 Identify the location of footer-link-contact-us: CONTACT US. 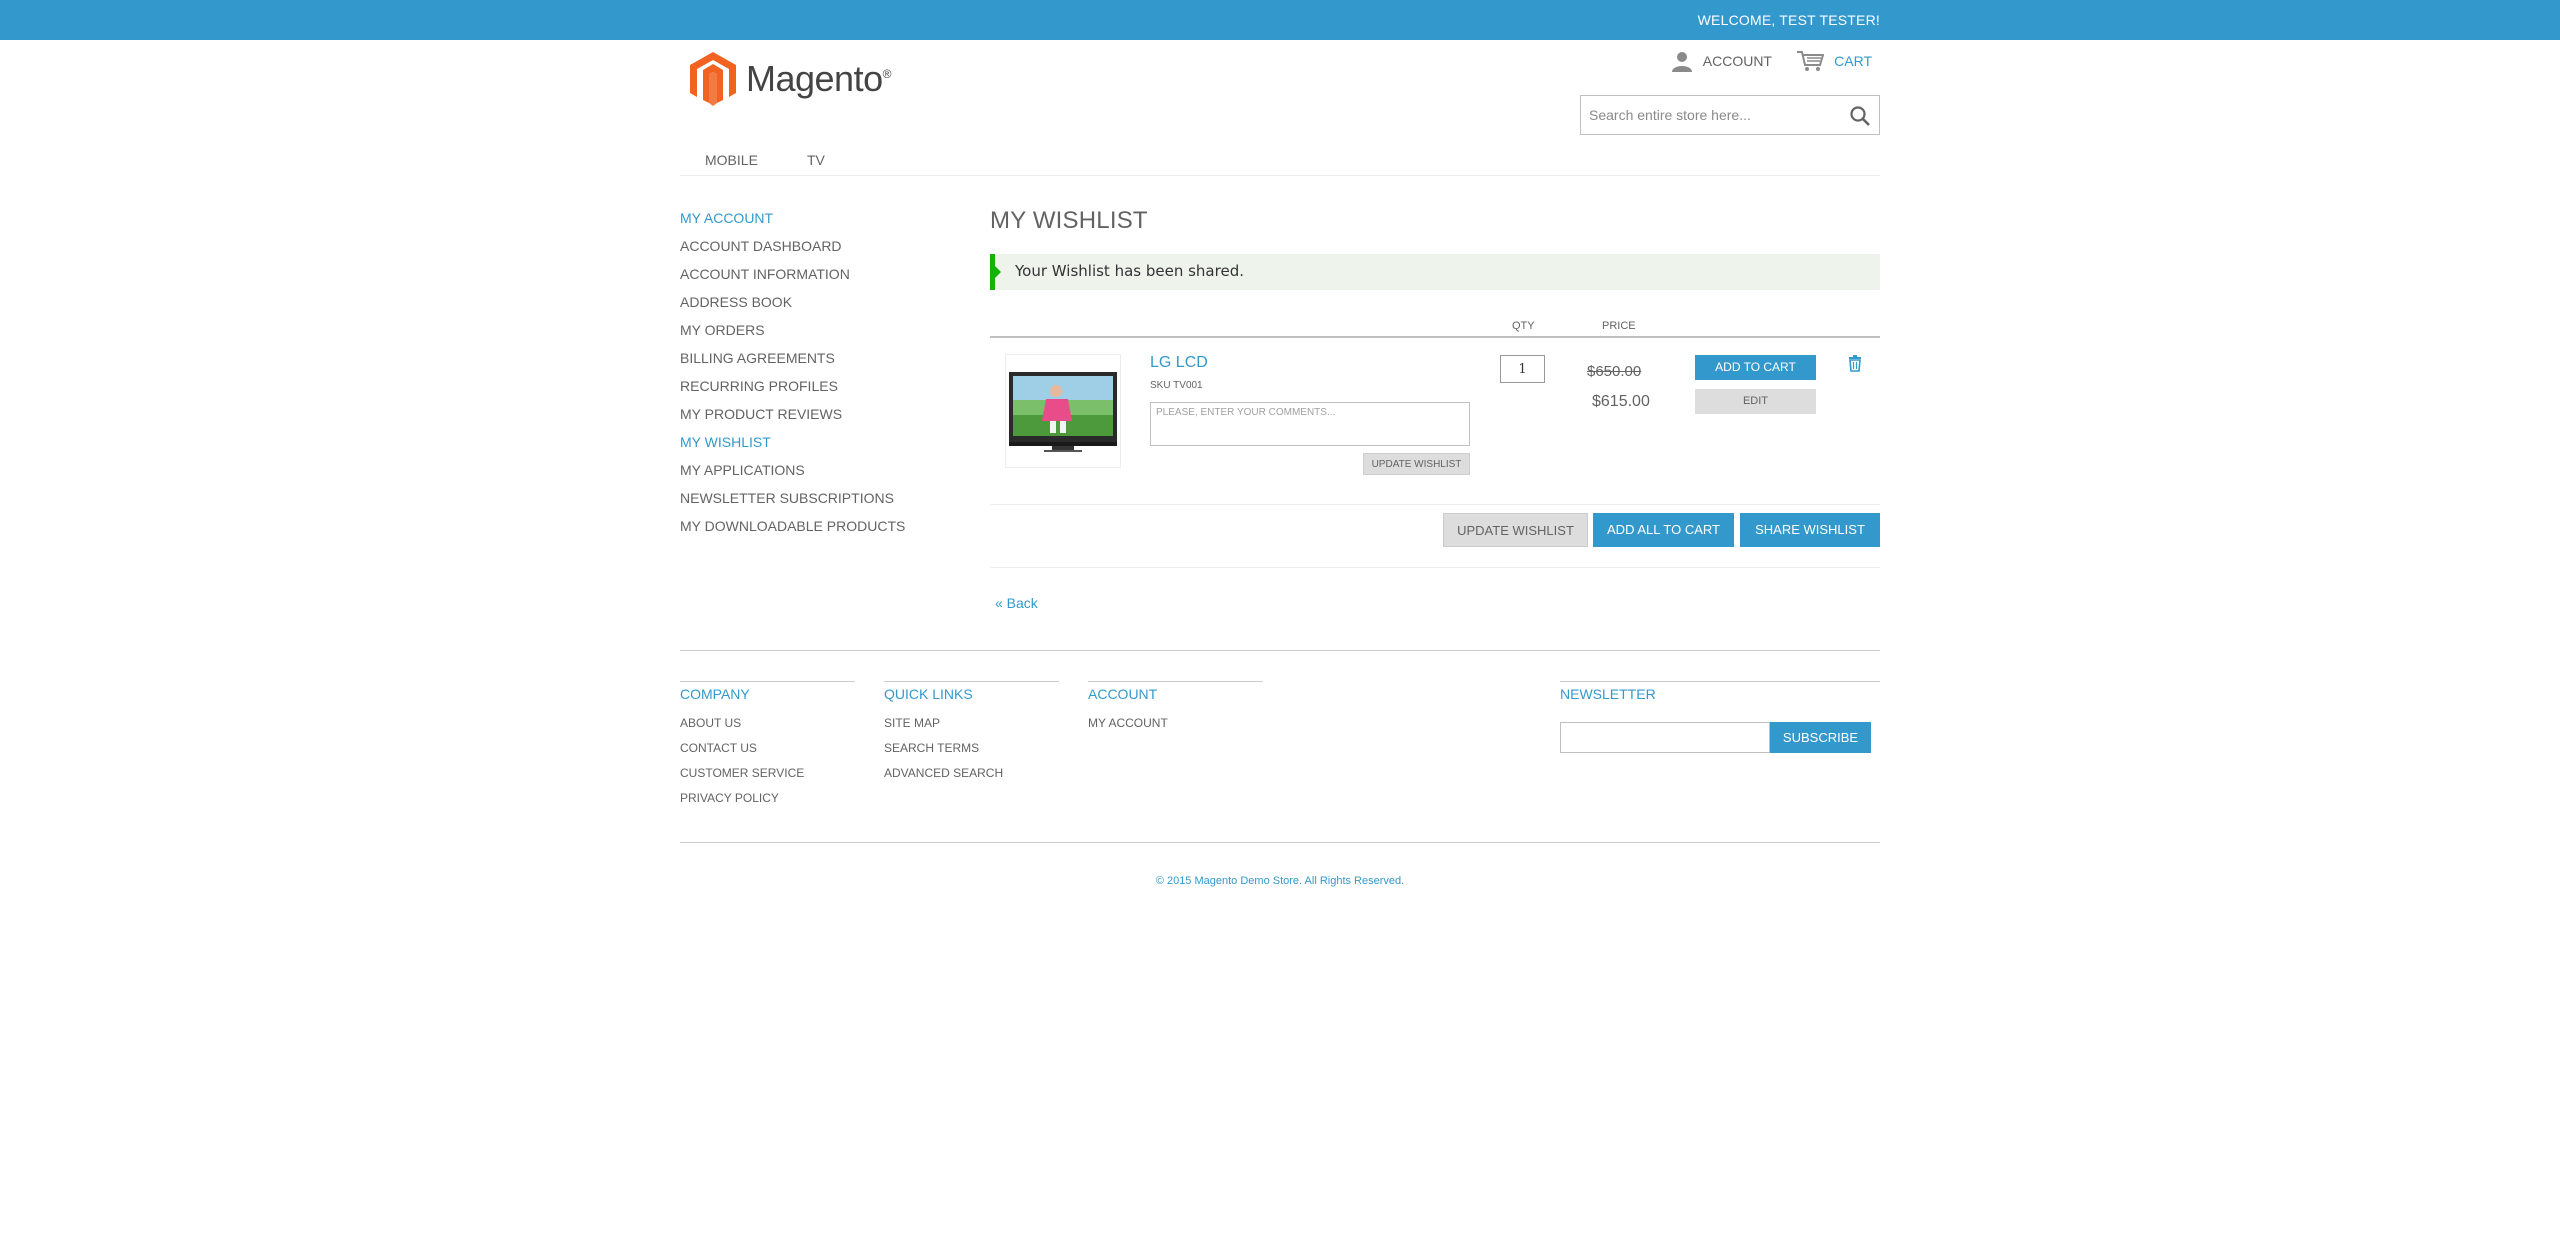
(767, 753).